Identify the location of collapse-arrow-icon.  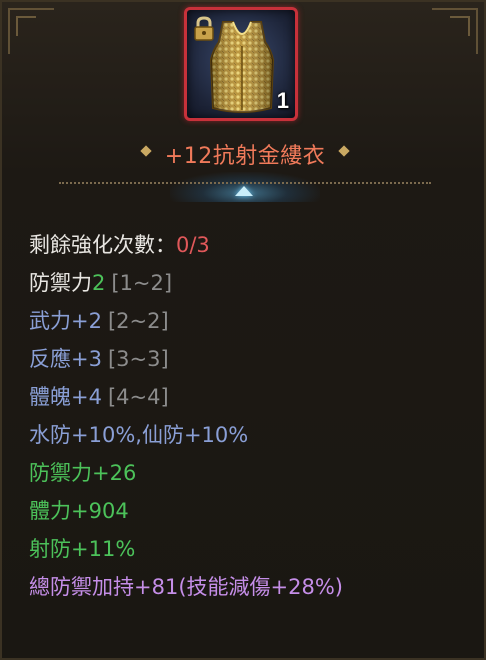
(244, 191).